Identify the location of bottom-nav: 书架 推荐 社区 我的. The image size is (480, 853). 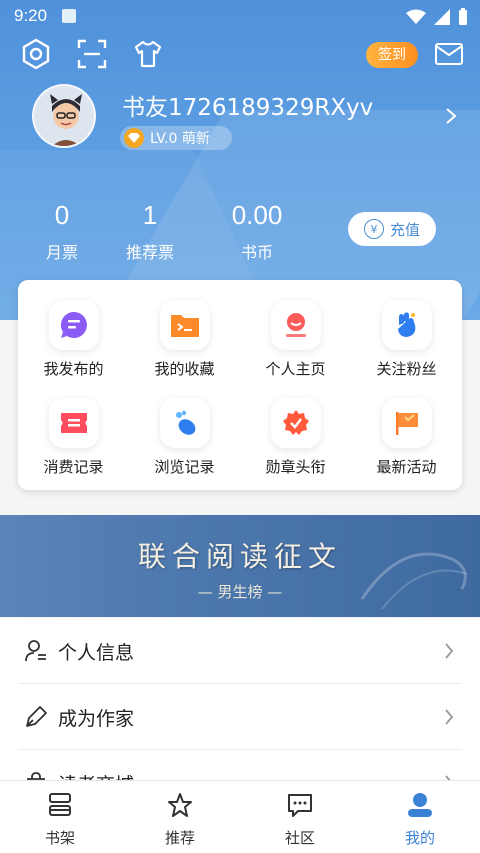
(240, 816).